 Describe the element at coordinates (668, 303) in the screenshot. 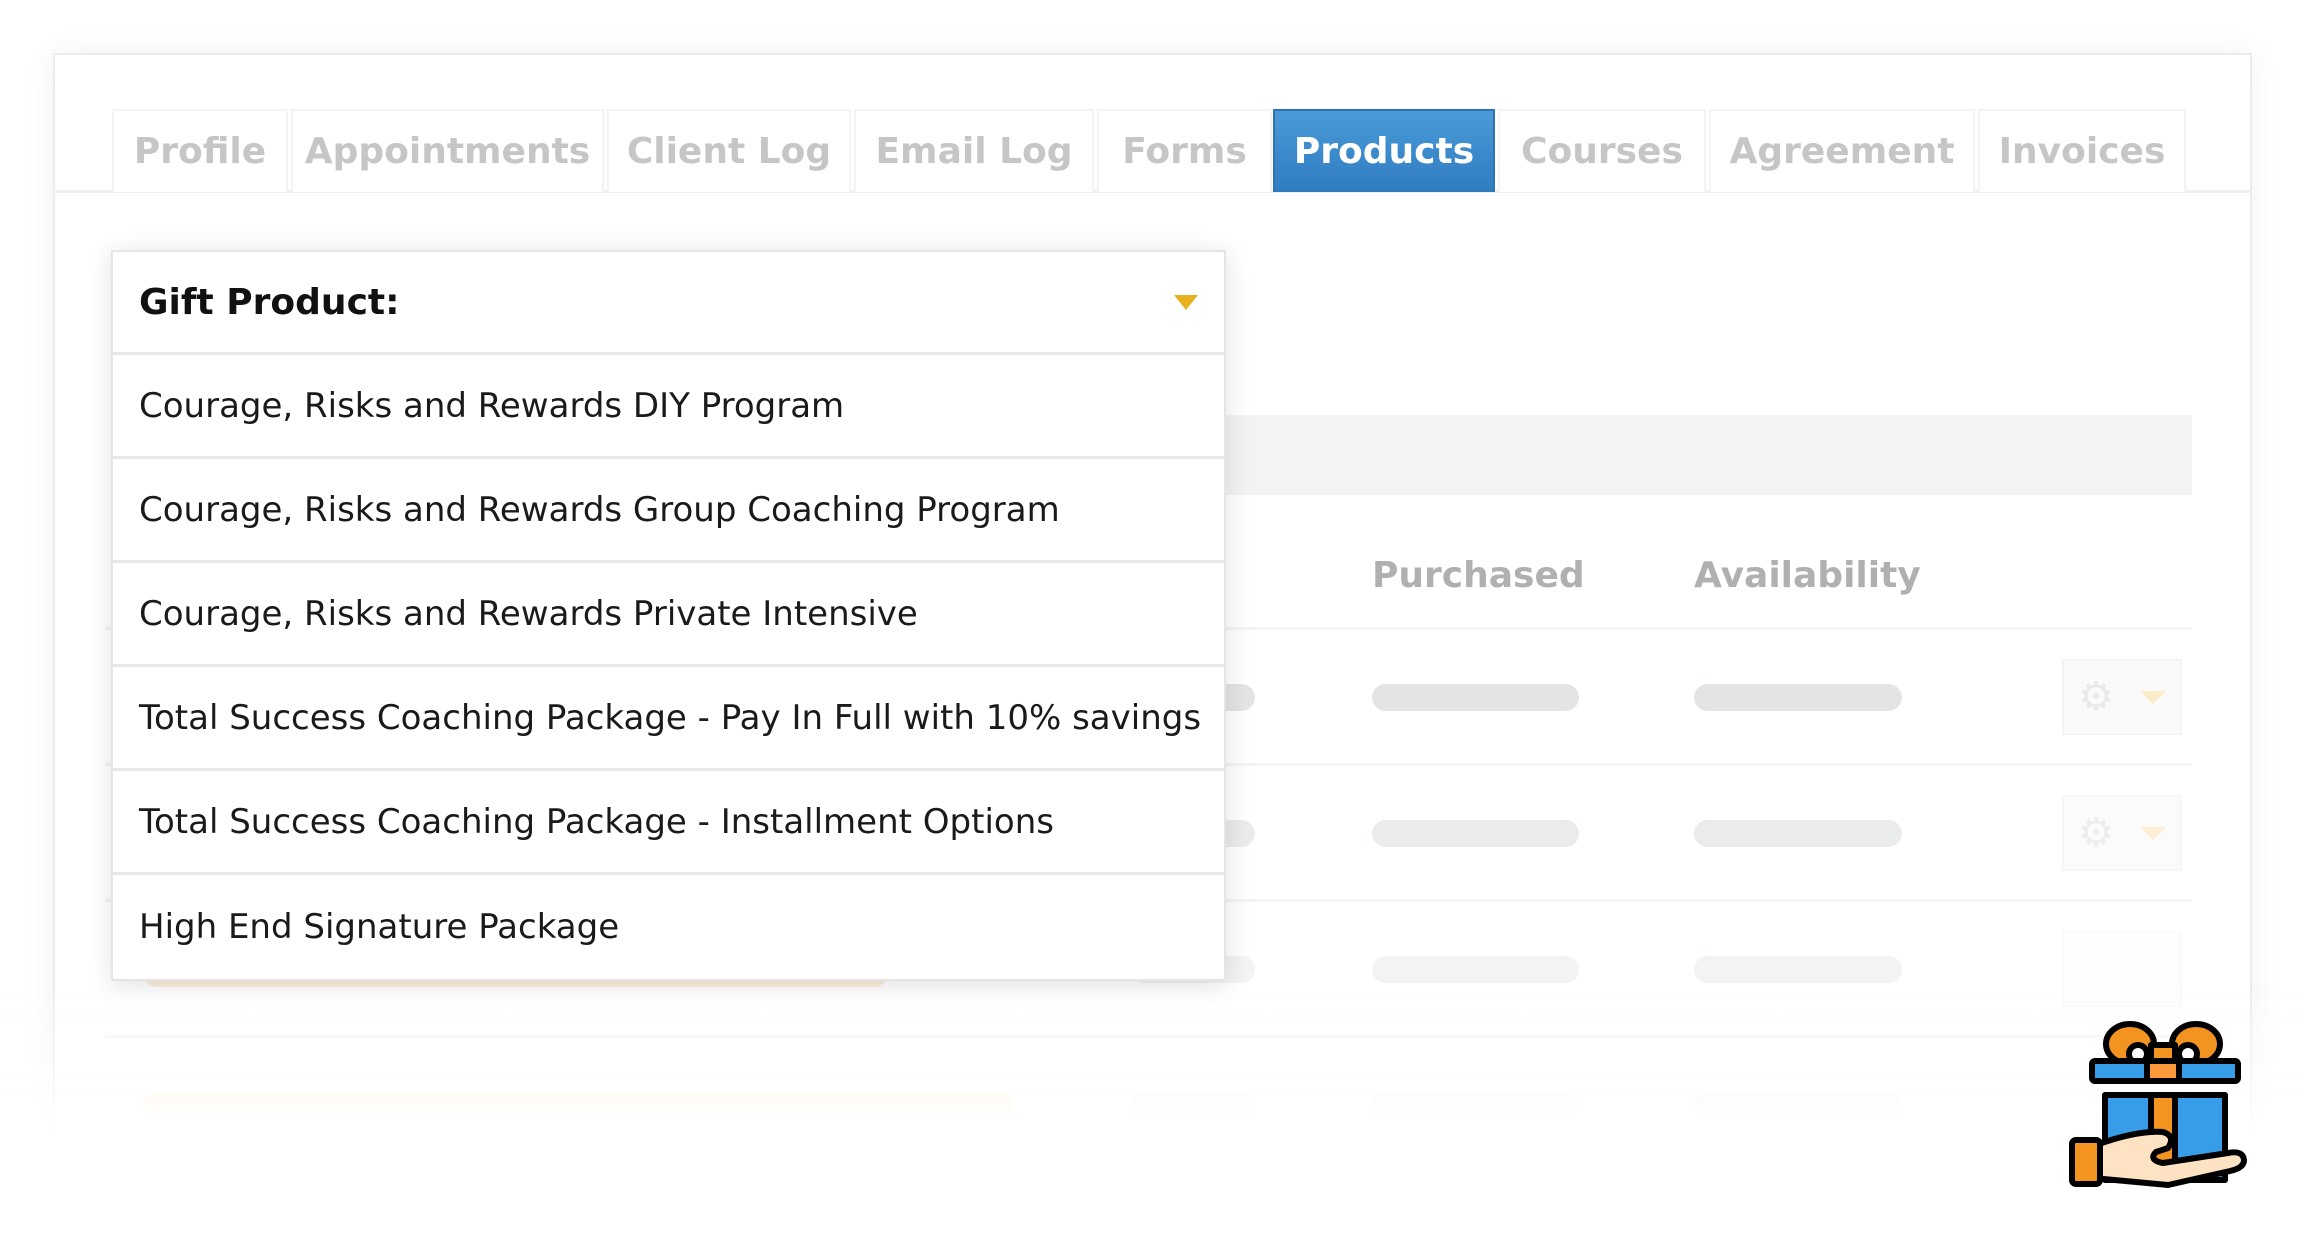

I see `dropdown-header: Gift Product:` at that location.